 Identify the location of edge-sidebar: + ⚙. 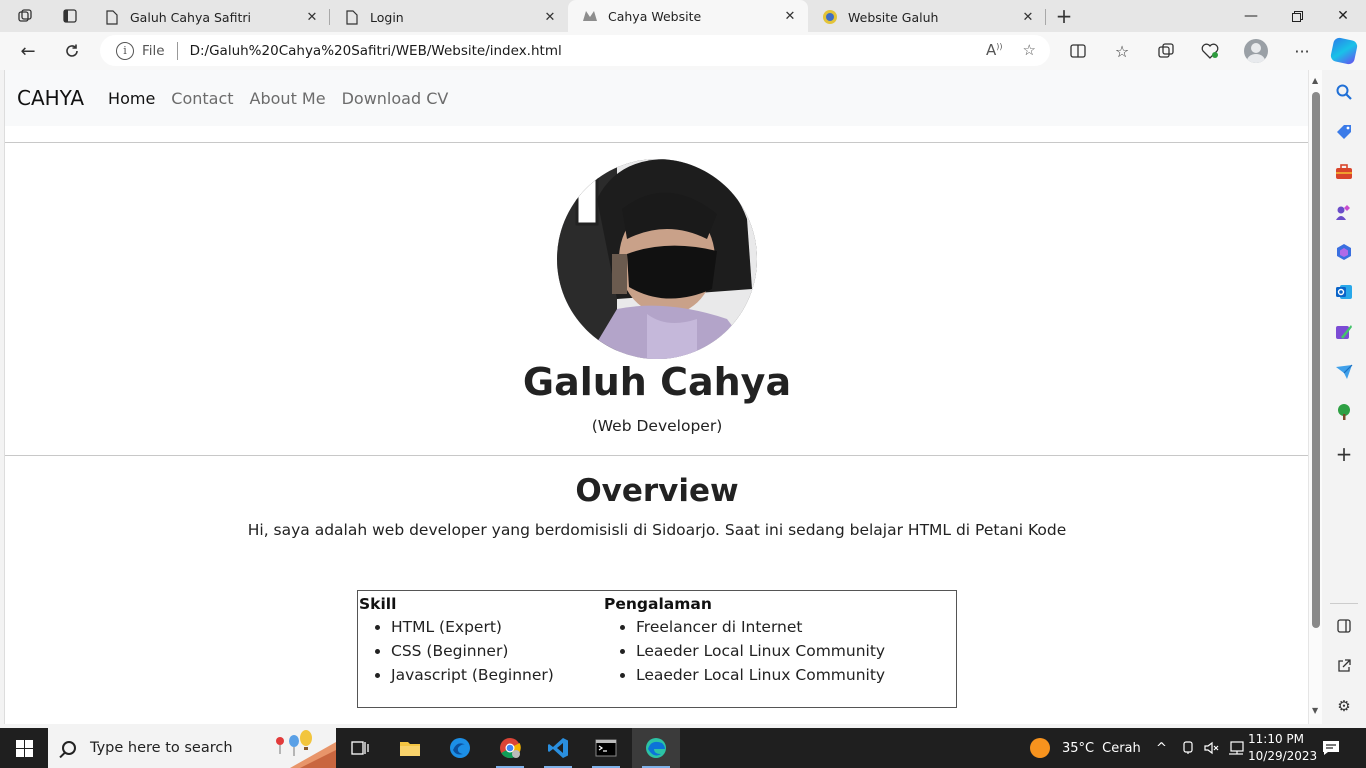
(1344, 399).